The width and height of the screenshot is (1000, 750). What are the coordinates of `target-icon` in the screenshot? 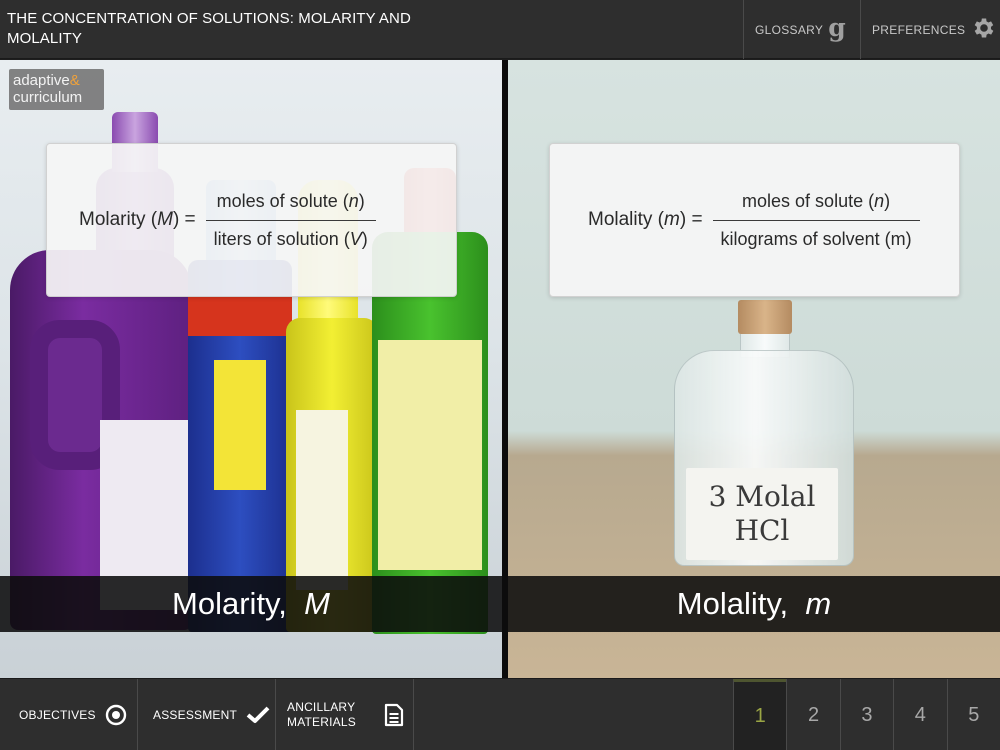 It's located at (116, 715).